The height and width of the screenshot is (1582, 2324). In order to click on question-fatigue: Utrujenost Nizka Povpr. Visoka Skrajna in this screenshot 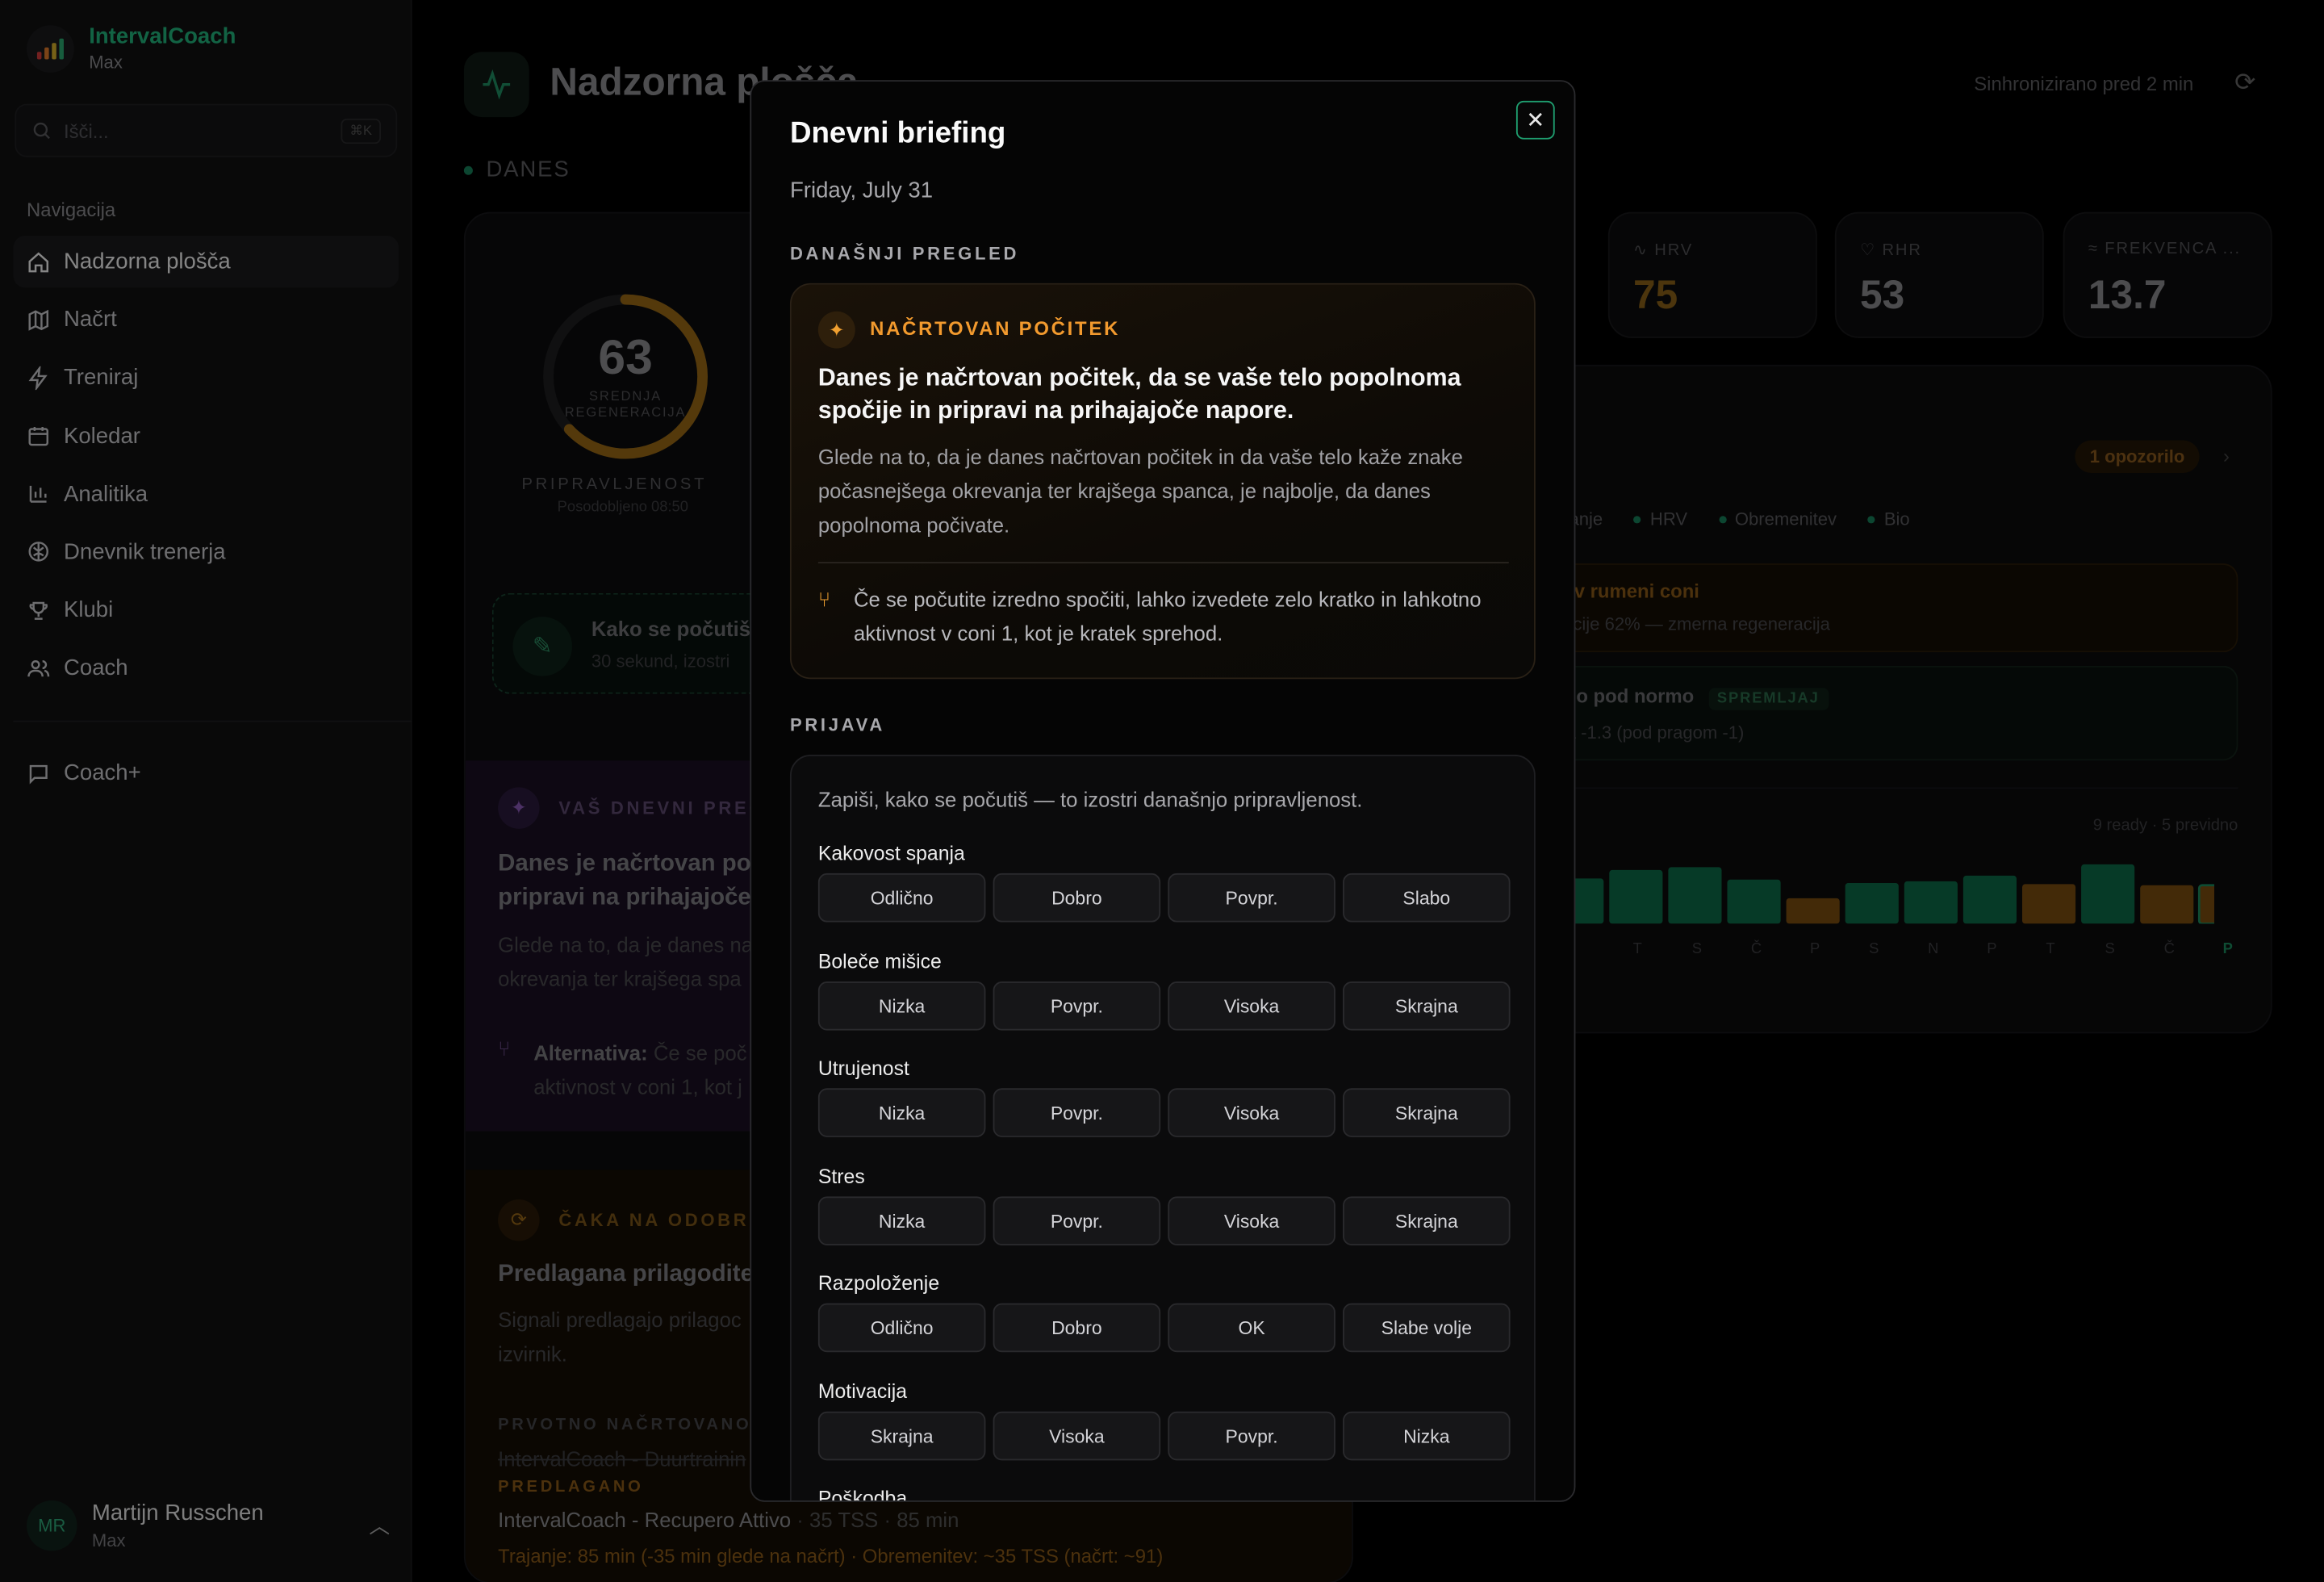, I will do `click(1164, 1097)`.